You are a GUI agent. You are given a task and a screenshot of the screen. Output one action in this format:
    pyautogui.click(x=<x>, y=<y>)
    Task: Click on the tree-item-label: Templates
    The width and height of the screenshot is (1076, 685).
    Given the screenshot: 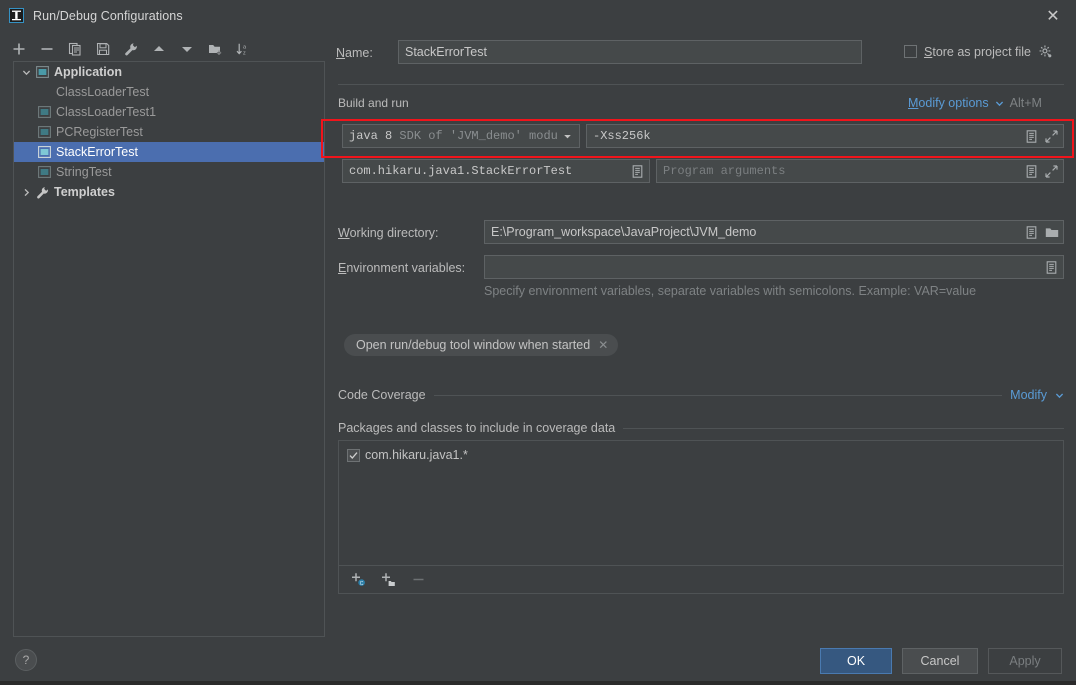 What is the action you would take?
    pyautogui.click(x=84, y=192)
    